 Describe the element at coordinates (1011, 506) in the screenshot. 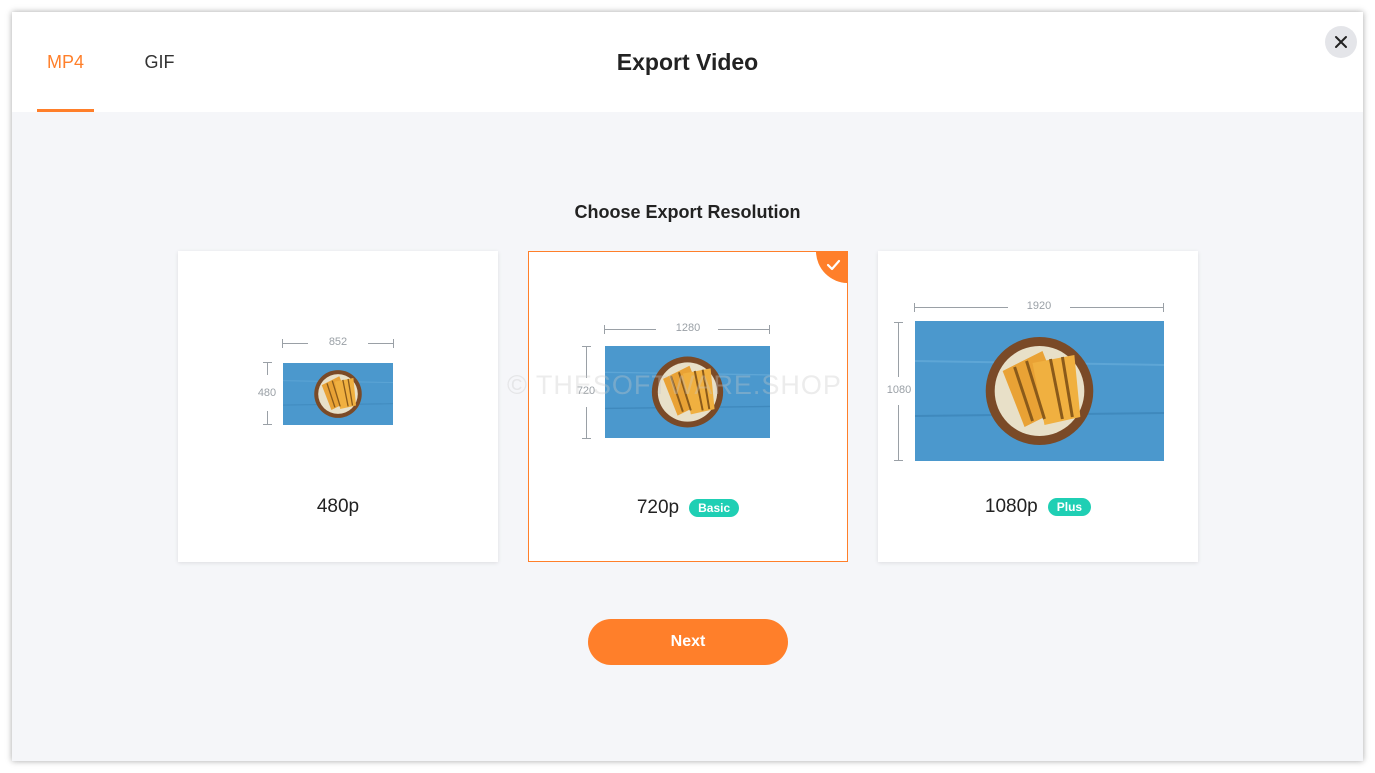

I see `resolution-label: 1080p` at that location.